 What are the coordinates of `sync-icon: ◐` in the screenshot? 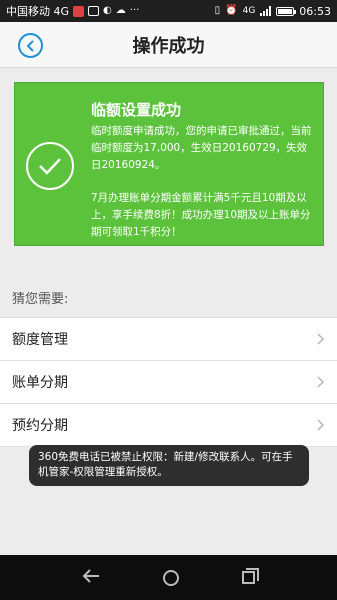 It's located at (107, 10).